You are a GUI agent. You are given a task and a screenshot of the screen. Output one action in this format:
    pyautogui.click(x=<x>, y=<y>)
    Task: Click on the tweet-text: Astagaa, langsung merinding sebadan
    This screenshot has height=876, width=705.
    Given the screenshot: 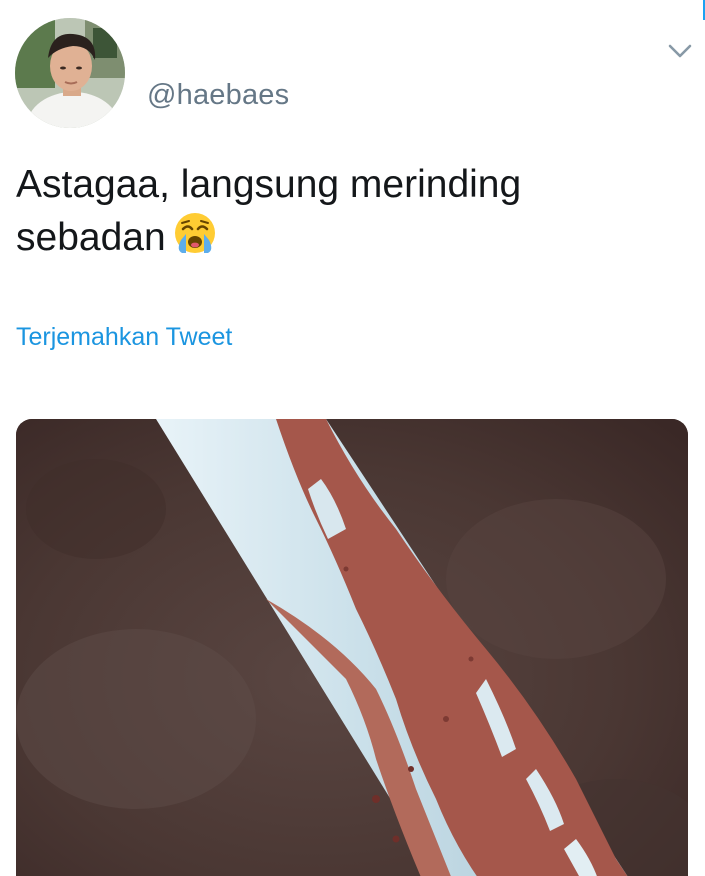 What is the action you would take?
    pyautogui.click(x=336, y=211)
    